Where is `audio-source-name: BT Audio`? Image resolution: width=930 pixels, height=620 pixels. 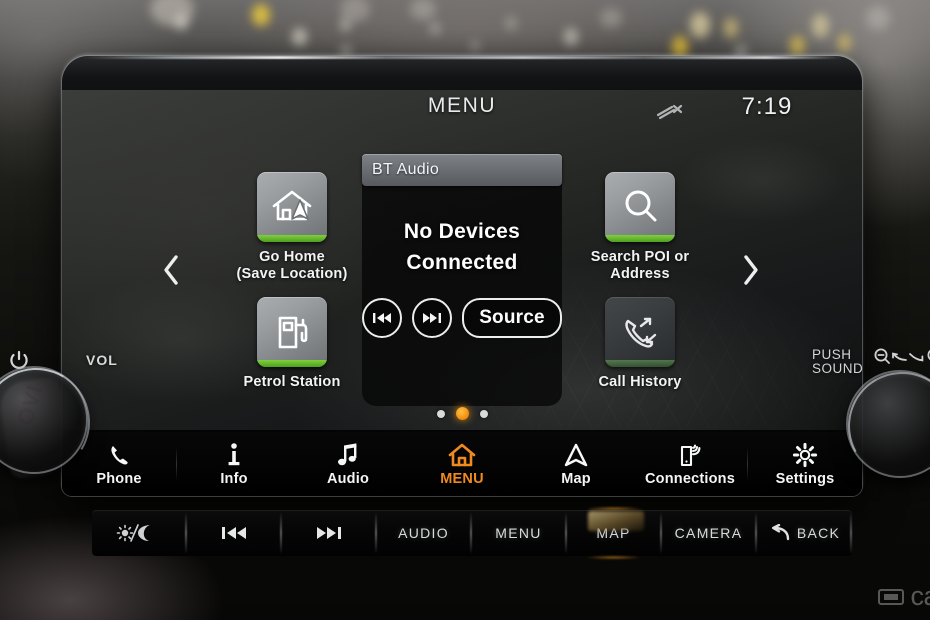
audio-source-name: BT Audio is located at coordinates (406, 169).